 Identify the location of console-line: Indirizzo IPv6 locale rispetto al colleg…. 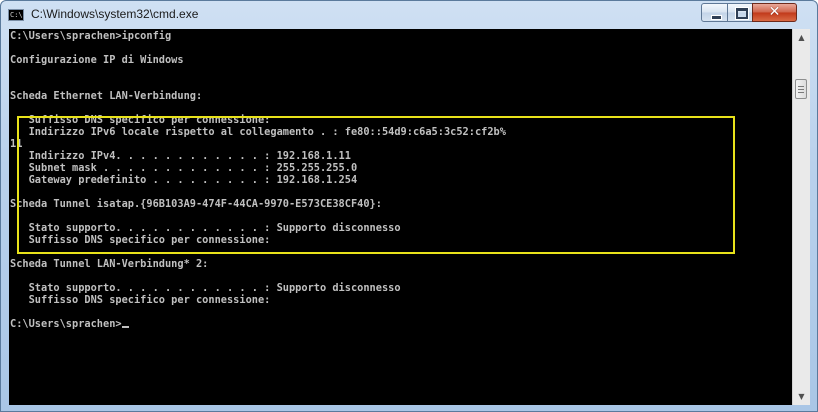
(258, 132).